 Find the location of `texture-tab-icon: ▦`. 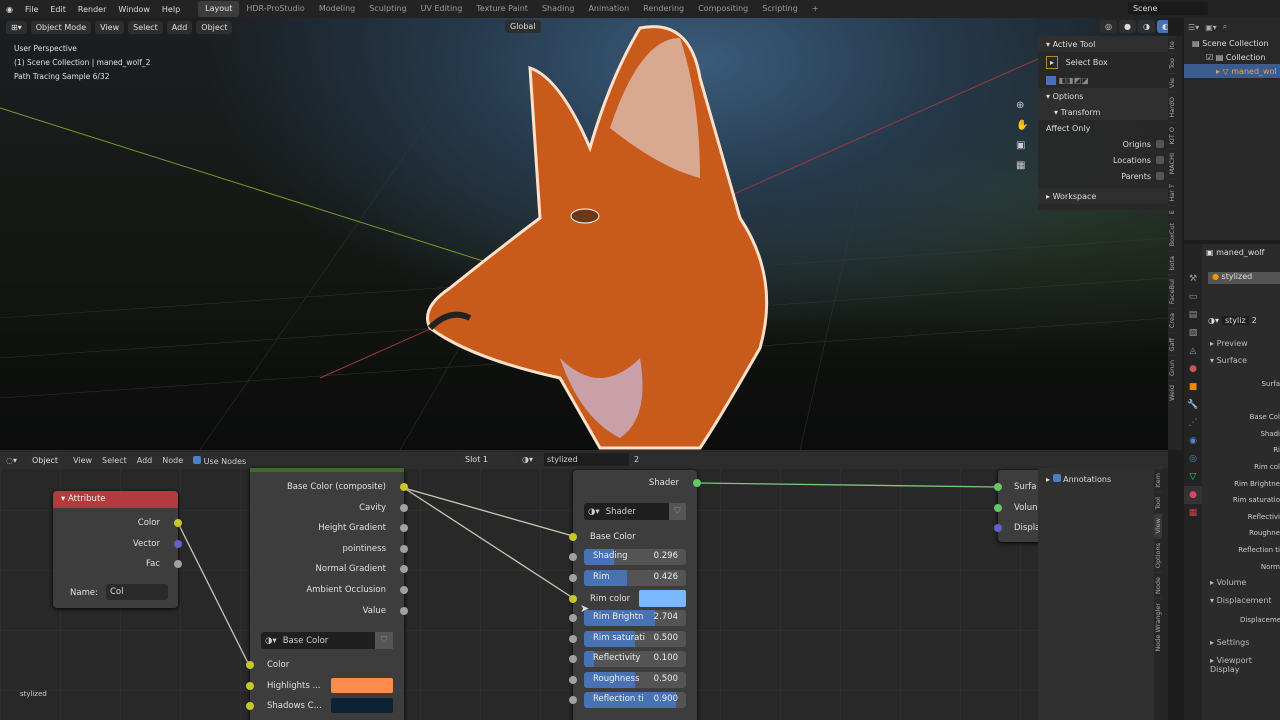

texture-tab-icon: ▦ is located at coordinates (1193, 513).